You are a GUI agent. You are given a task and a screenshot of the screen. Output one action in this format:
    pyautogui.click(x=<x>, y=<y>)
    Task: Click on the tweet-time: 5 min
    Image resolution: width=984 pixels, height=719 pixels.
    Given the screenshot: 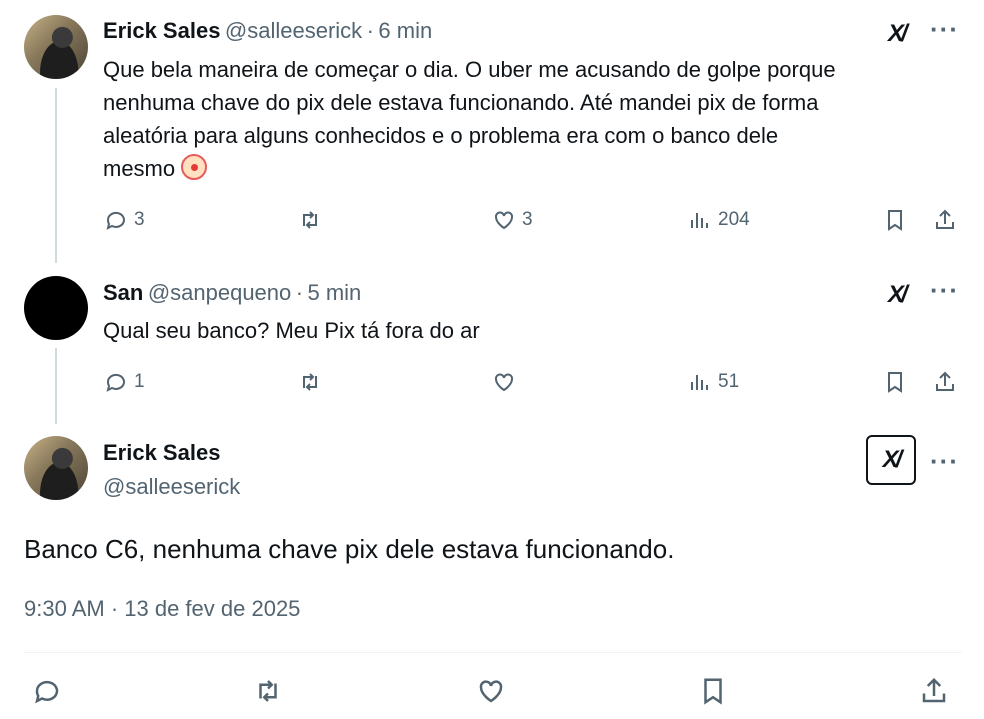 What is the action you would take?
    pyautogui.click(x=335, y=292)
    